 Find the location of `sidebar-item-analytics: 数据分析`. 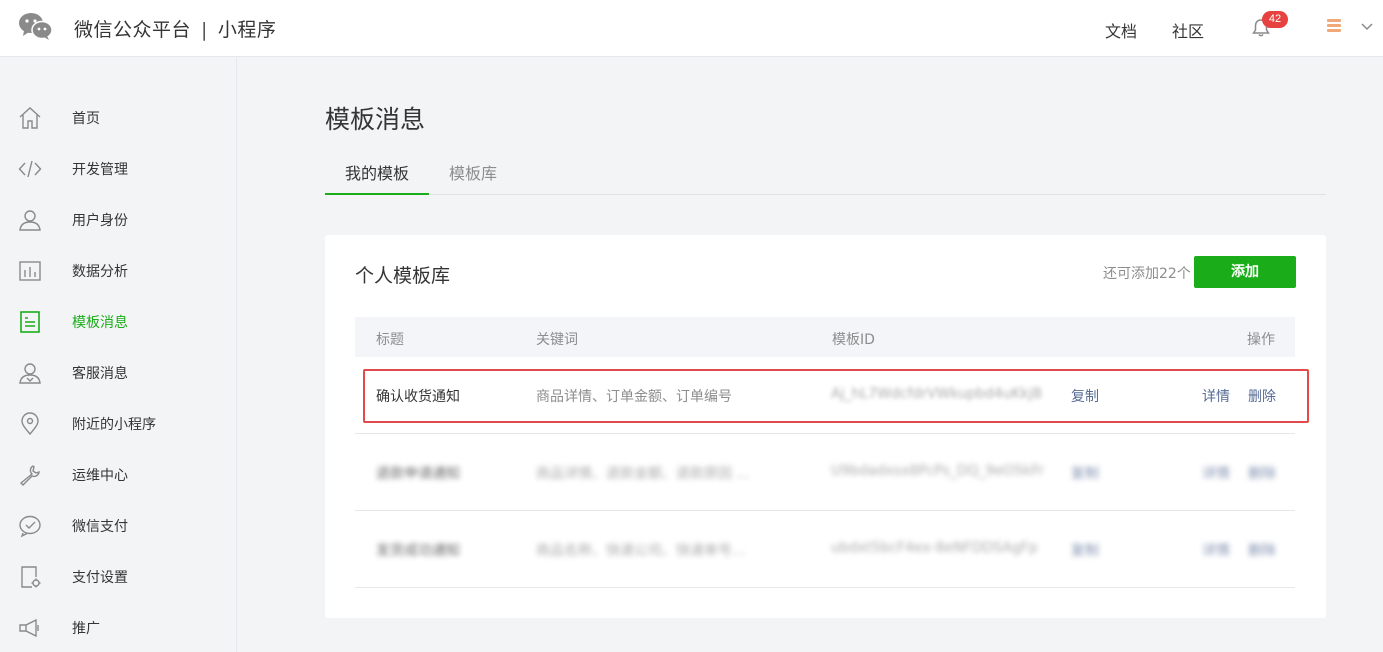

sidebar-item-analytics: 数据分析 is located at coordinates (118, 270).